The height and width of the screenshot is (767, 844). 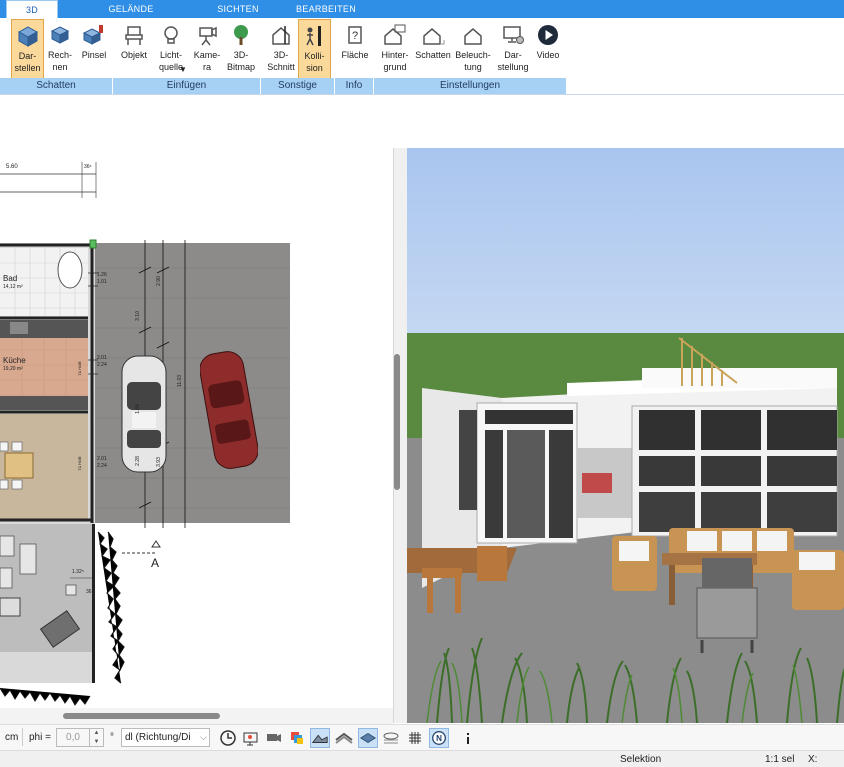 I want to click on status-x-coordinate: X:, so click(x=813, y=759).